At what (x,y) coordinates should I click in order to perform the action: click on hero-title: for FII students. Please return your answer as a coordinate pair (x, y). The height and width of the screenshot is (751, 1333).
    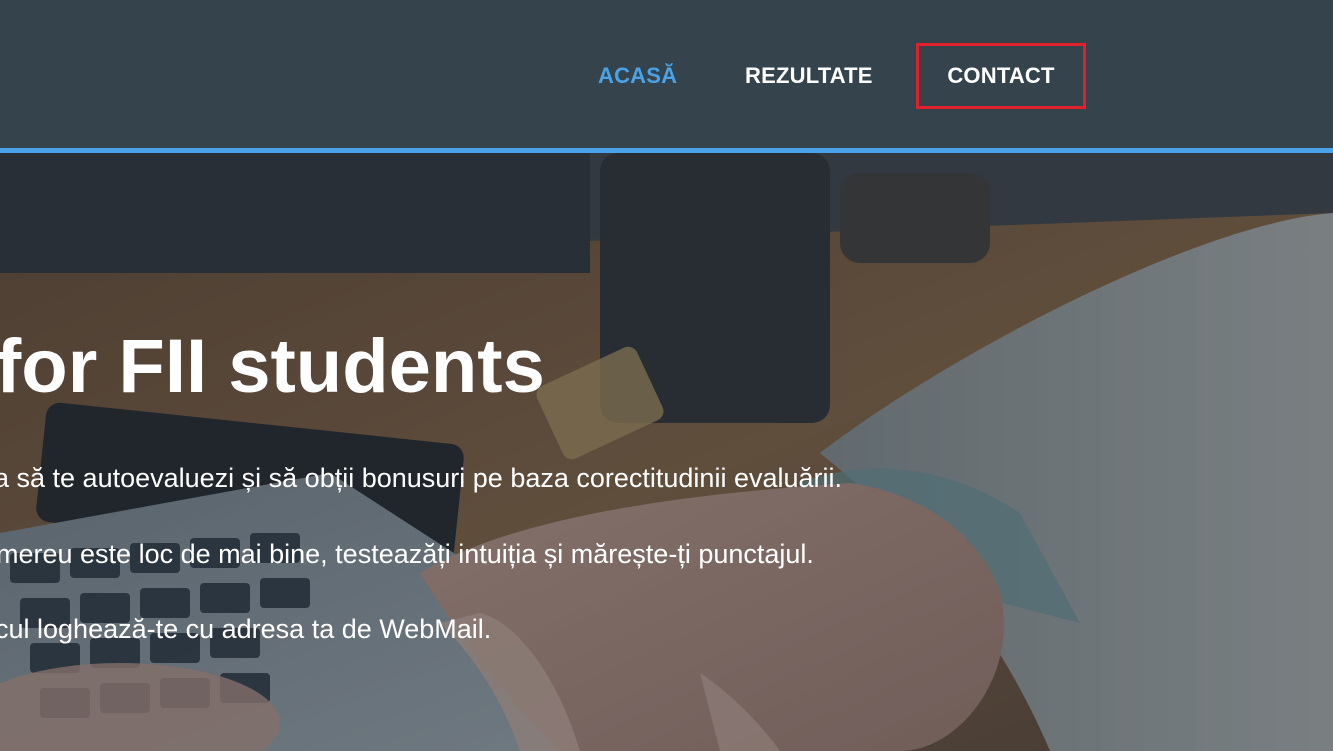
    Looking at the image, I should click on (272, 366).